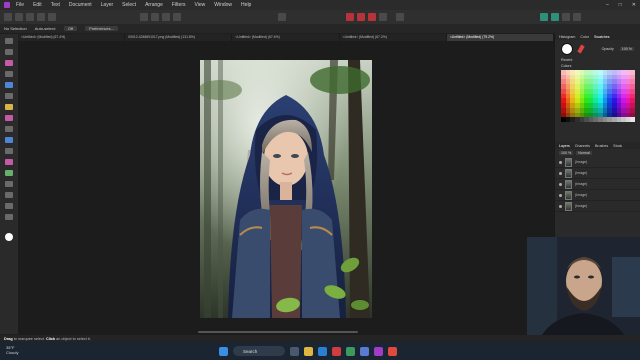 The image size is (640, 360). I want to click on dodge-tool-icon, so click(9, 140).